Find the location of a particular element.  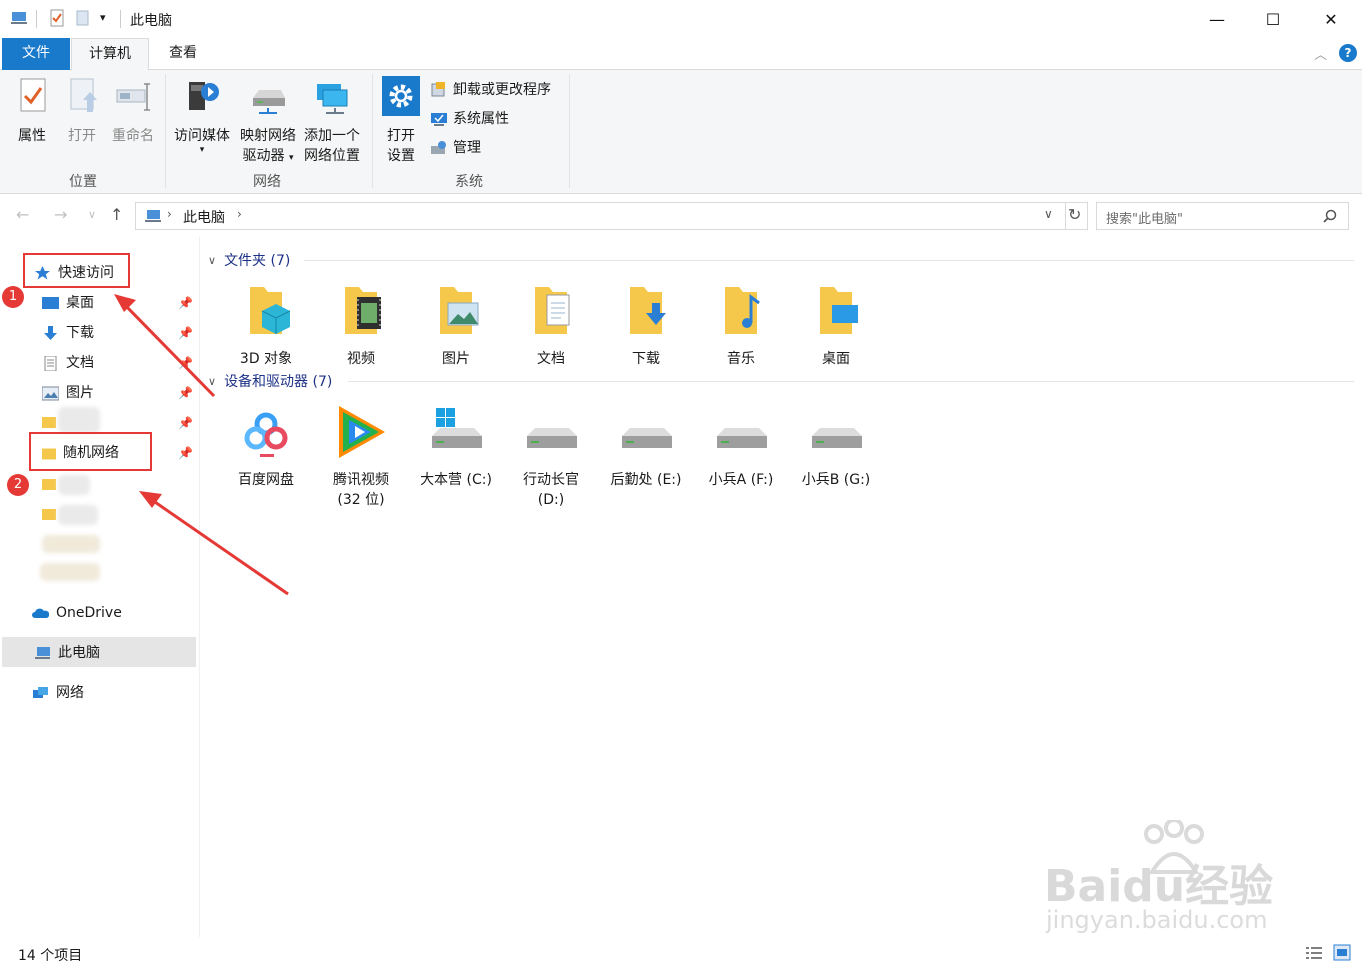

system-properties-icon is located at coordinates (439, 119).